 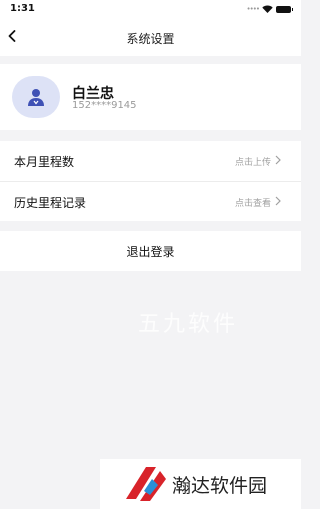 I want to click on site-logo-icon, so click(x=146, y=484).